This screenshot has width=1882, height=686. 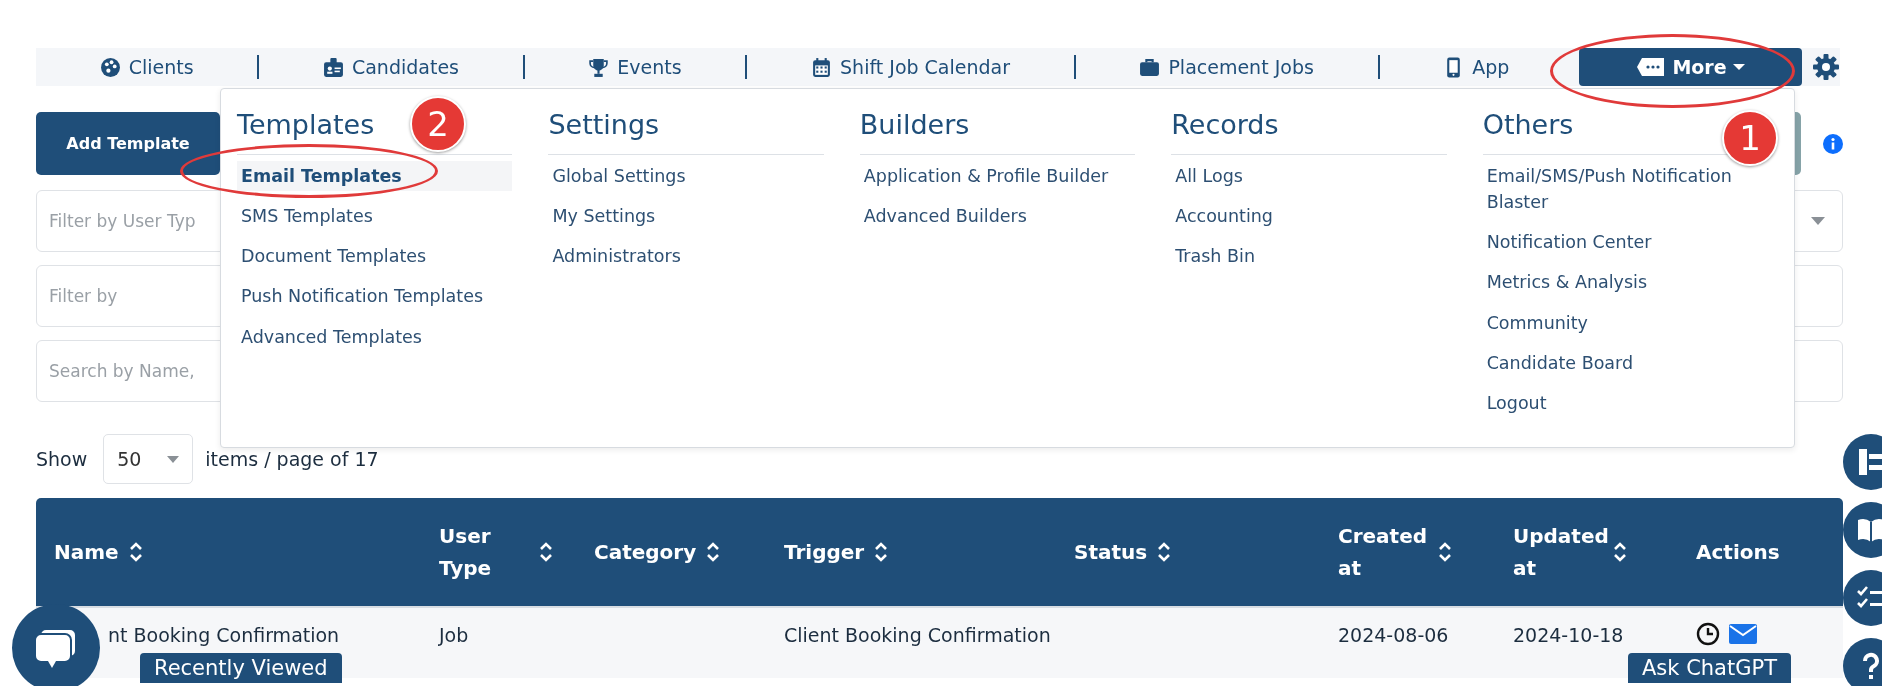 What do you see at coordinates (375, 296) in the screenshot?
I see `menu-item: Push Notification Templates` at bounding box center [375, 296].